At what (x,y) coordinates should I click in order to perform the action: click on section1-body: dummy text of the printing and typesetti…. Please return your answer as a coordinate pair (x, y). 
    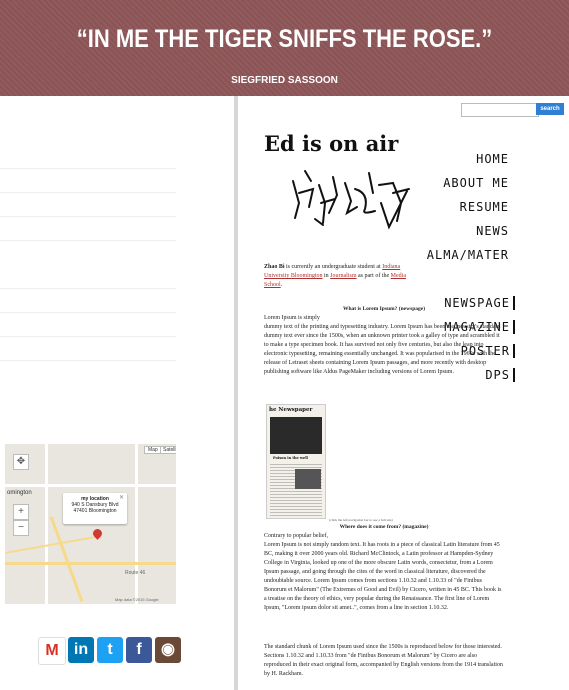
    Looking at the image, I should click on (382, 349).